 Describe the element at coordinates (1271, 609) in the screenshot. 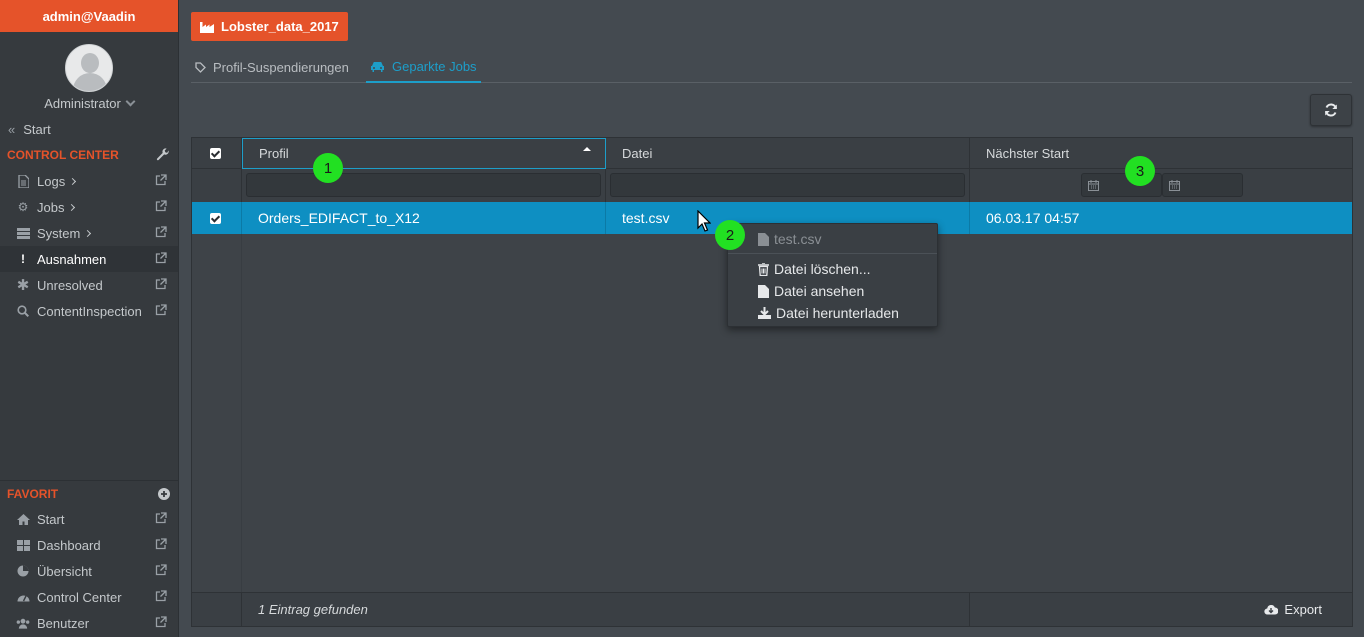

I see `cloud-download-icon` at that location.